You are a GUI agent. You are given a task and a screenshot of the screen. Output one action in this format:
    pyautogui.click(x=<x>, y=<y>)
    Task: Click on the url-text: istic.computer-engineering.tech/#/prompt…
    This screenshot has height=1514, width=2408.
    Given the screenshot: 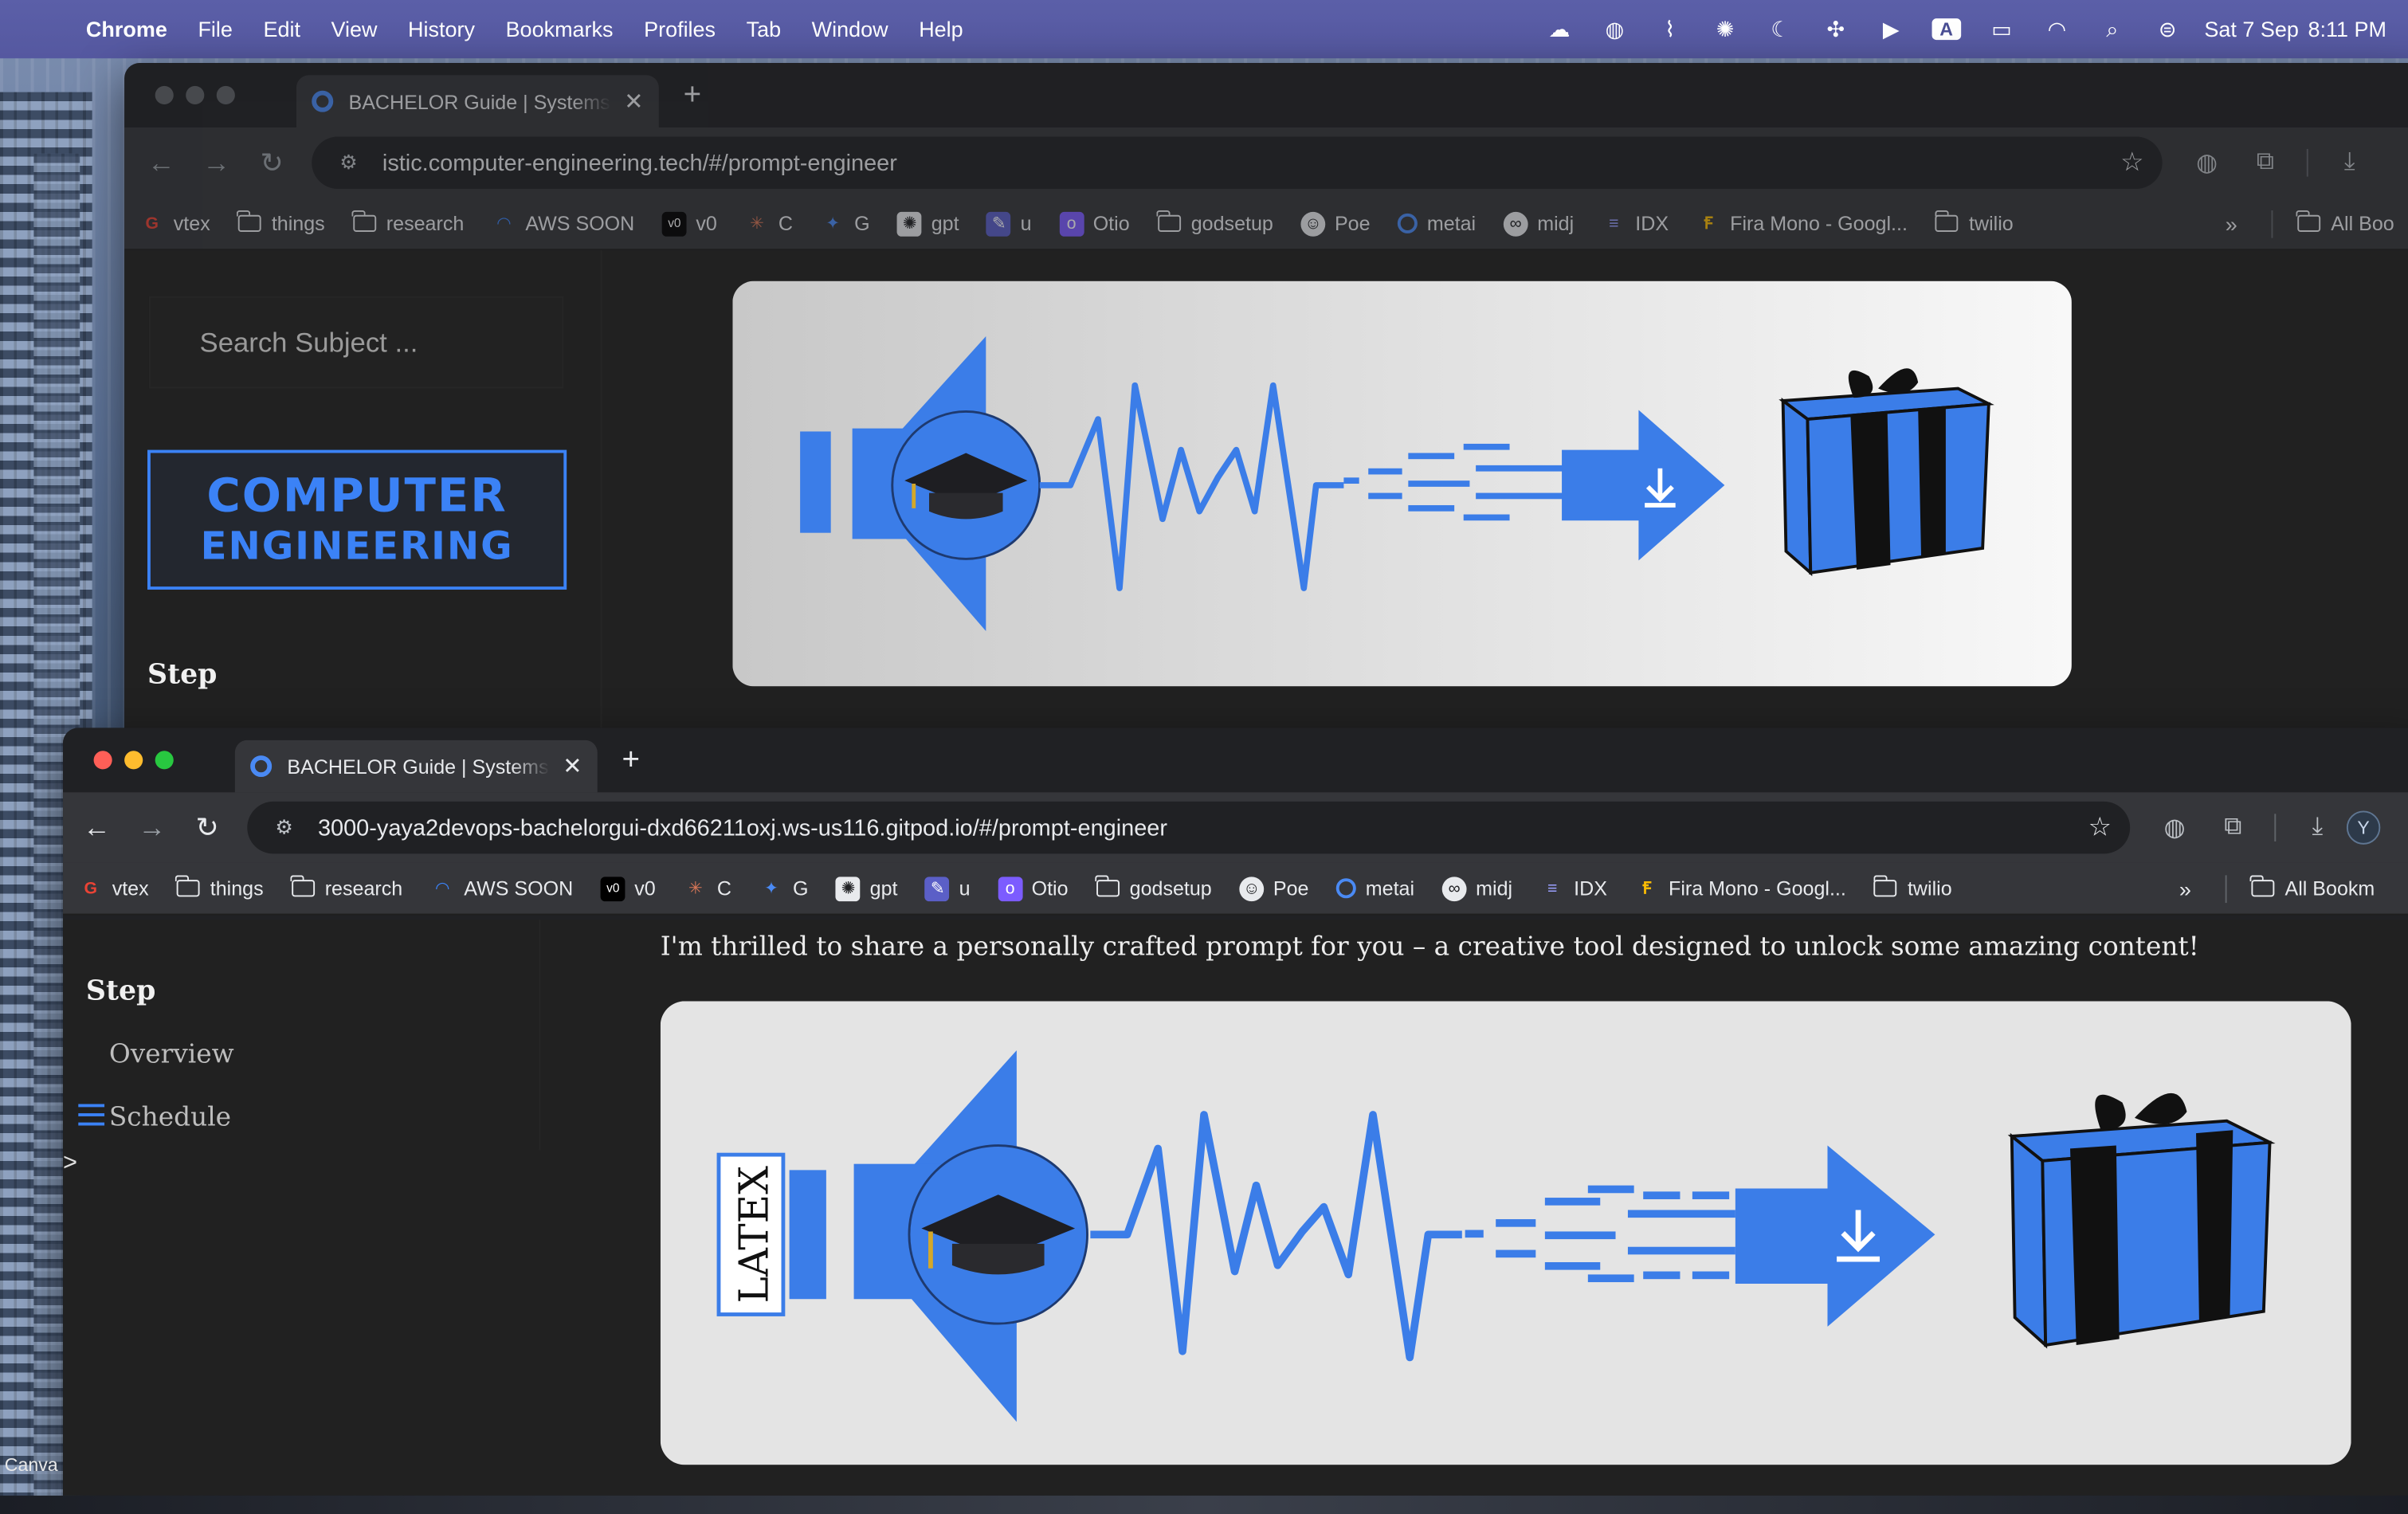 What is the action you would take?
    pyautogui.click(x=639, y=163)
    